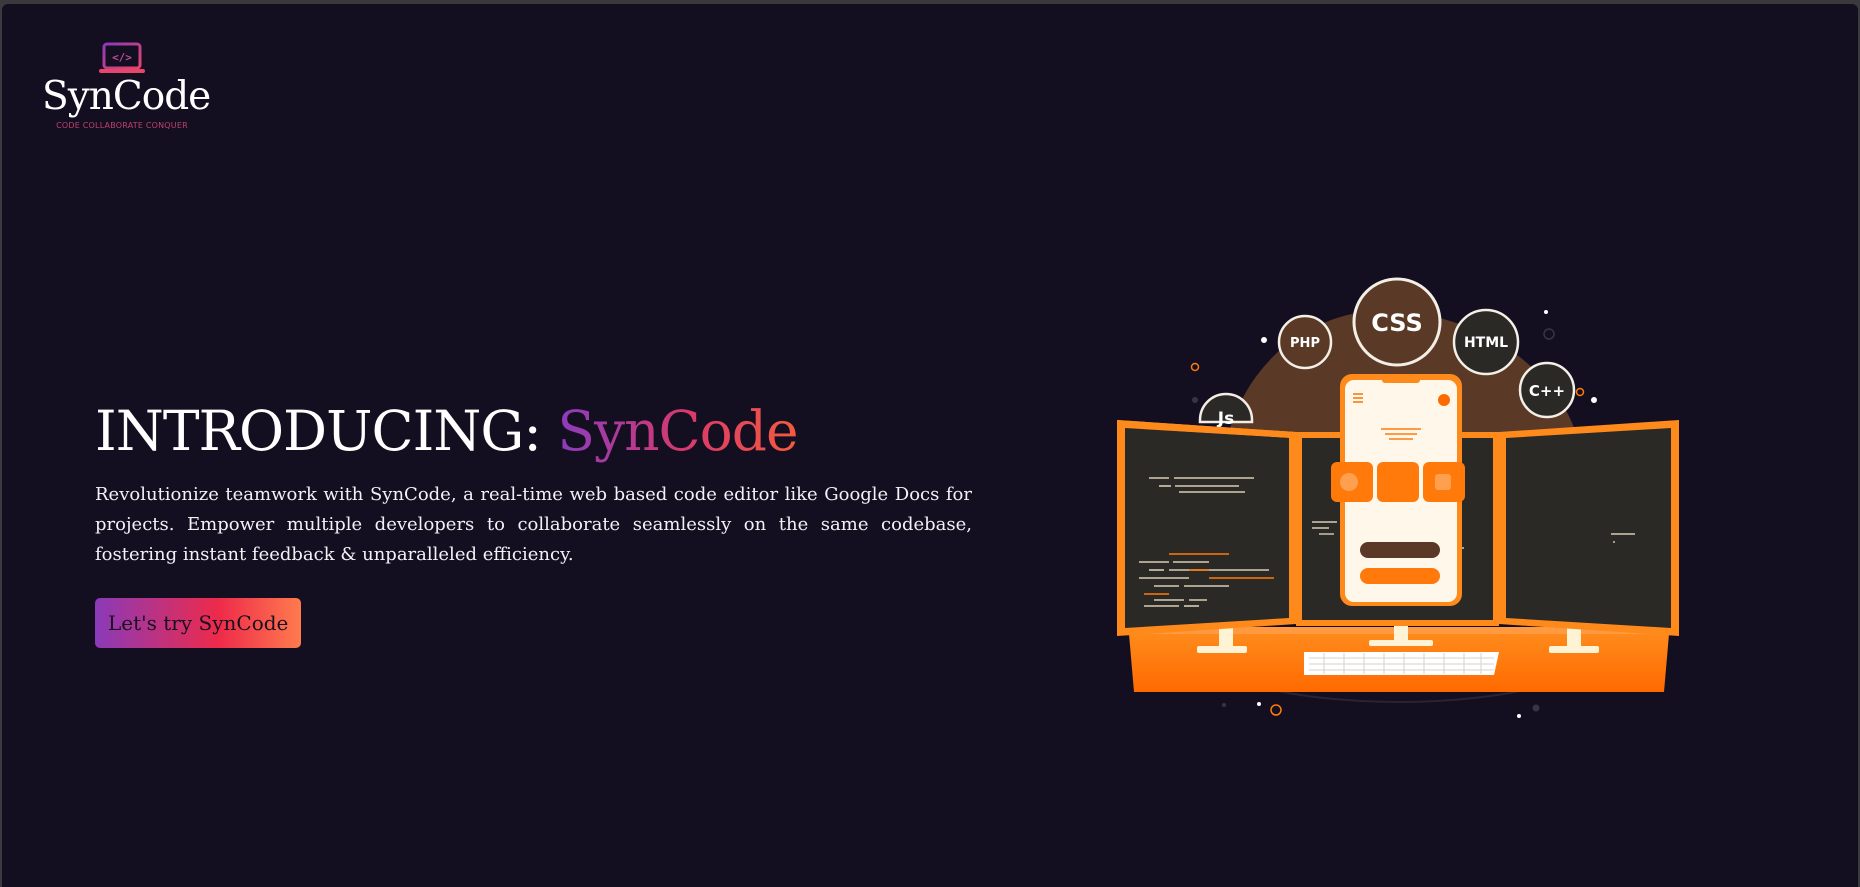 The height and width of the screenshot is (887, 1860). What do you see at coordinates (326, 431) in the screenshot?
I see `hero-title-prefix: INTRODUCING:` at bounding box center [326, 431].